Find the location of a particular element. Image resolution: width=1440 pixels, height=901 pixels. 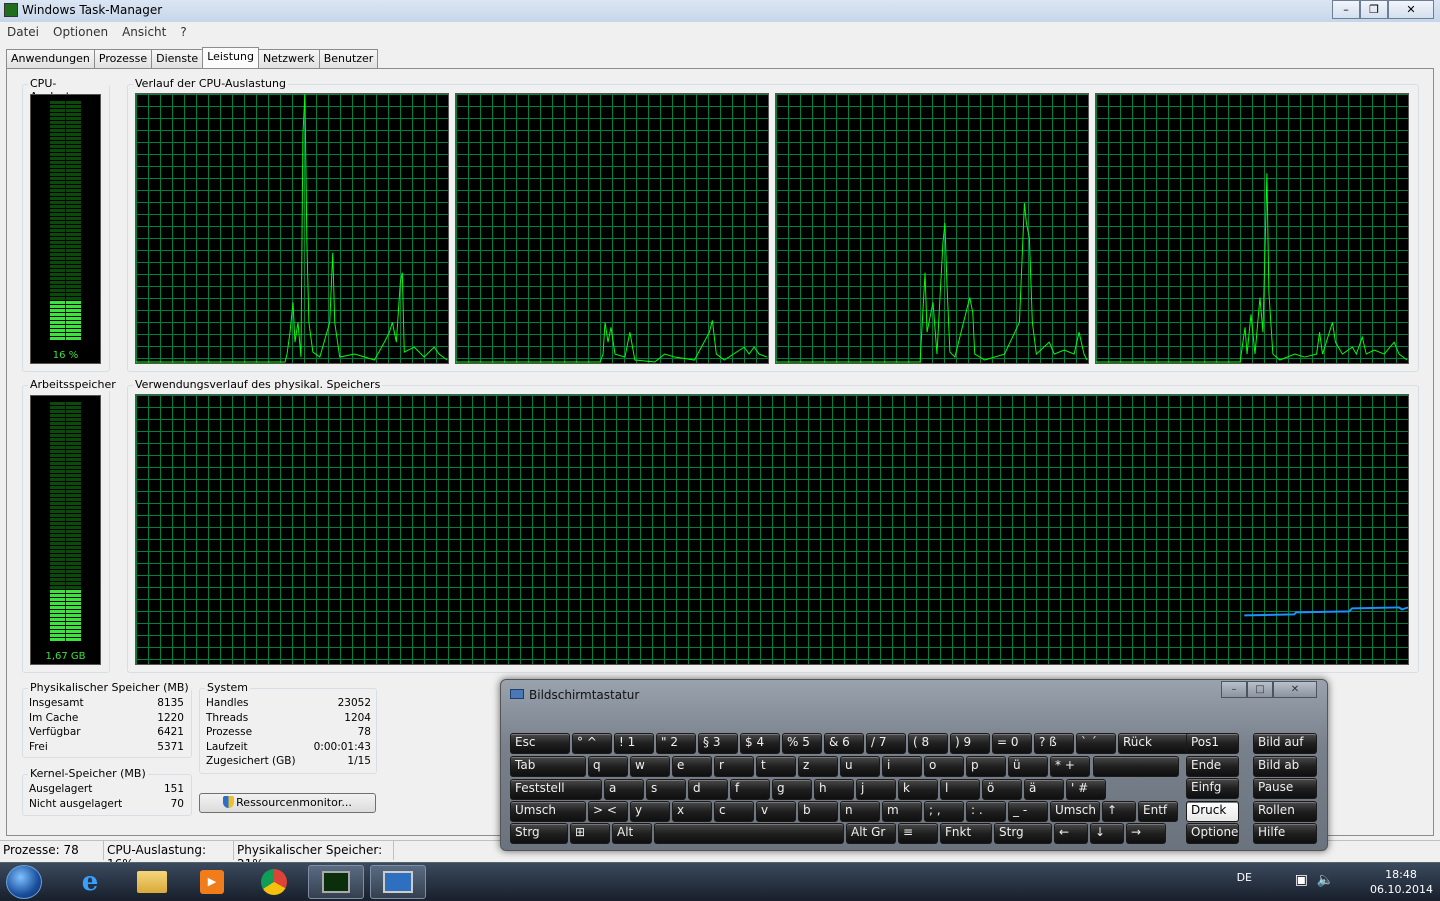

menu-help: ? is located at coordinates (183, 32).